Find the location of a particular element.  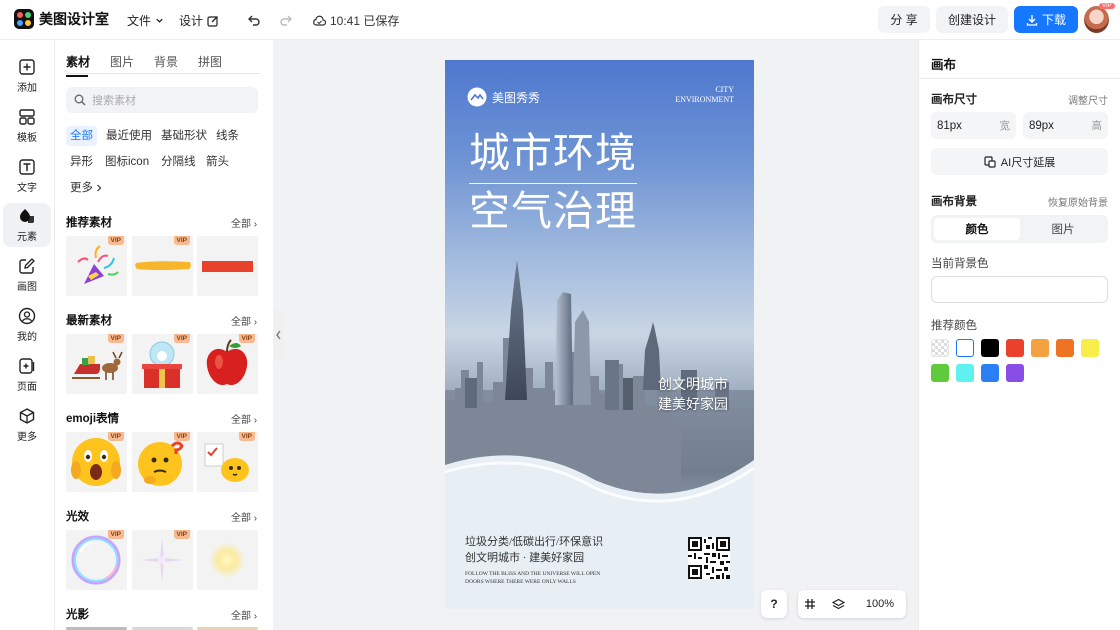

rail-item-draw: 画图 is located at coordinates (27, 275).